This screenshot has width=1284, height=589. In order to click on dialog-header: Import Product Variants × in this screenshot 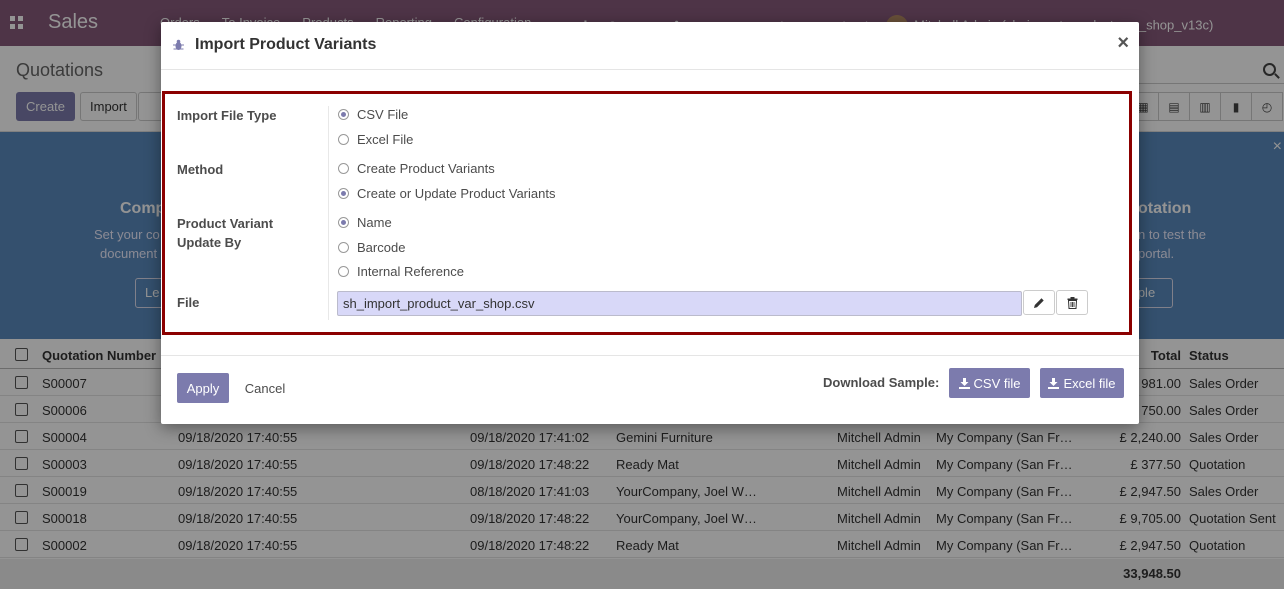, I will do `click(650, 46)`.